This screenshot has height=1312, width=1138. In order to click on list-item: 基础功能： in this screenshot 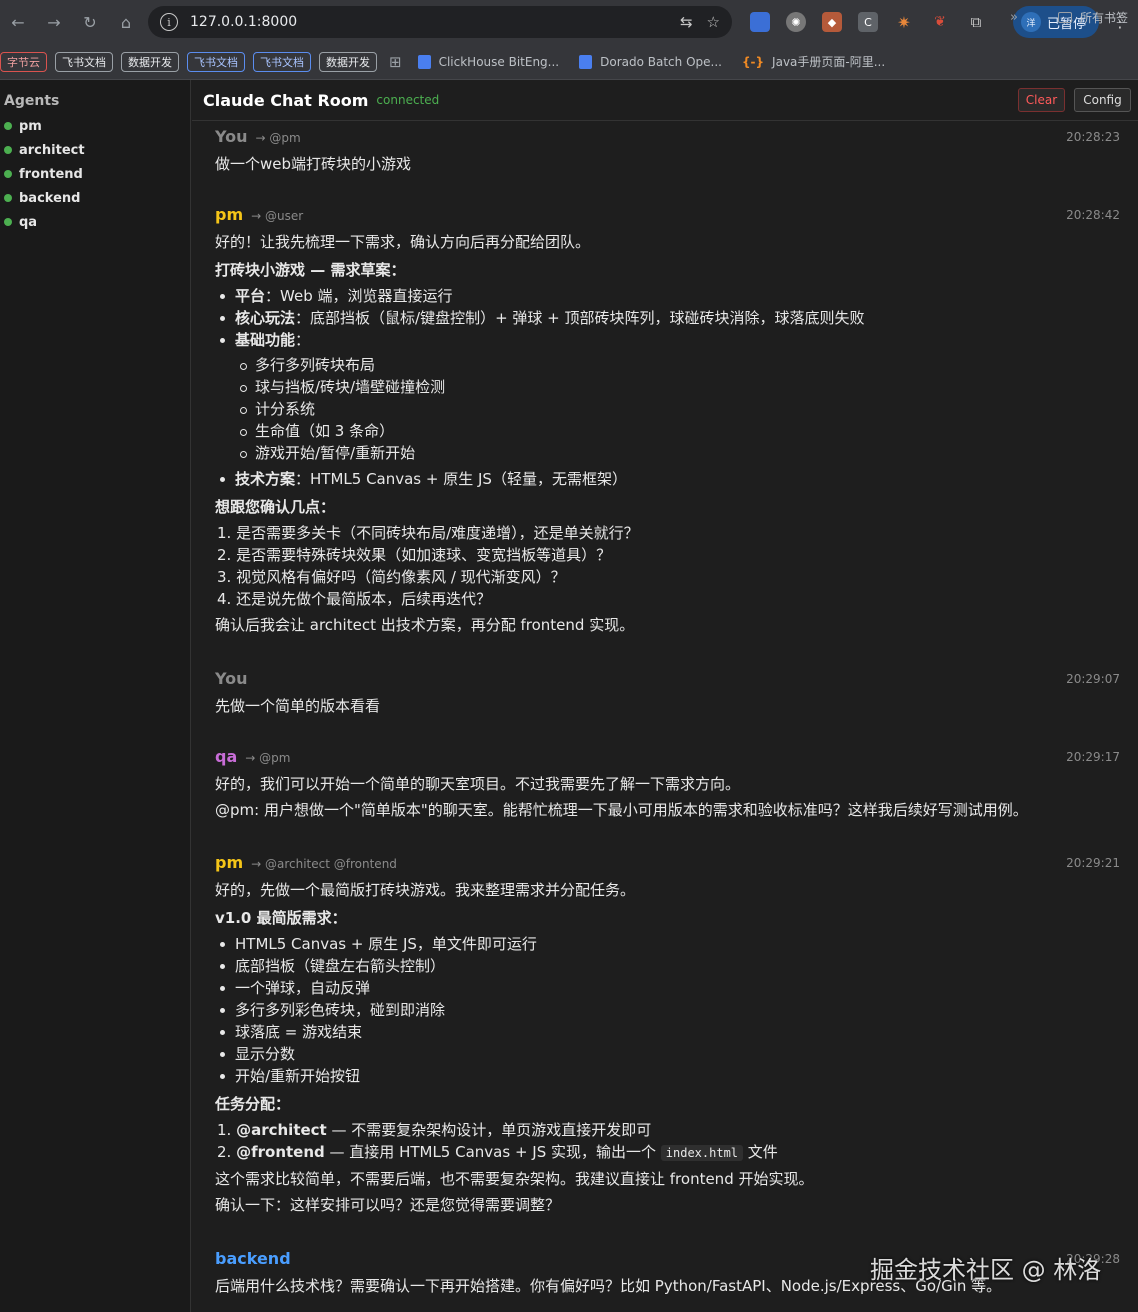, I will do `click(667, 340)`.